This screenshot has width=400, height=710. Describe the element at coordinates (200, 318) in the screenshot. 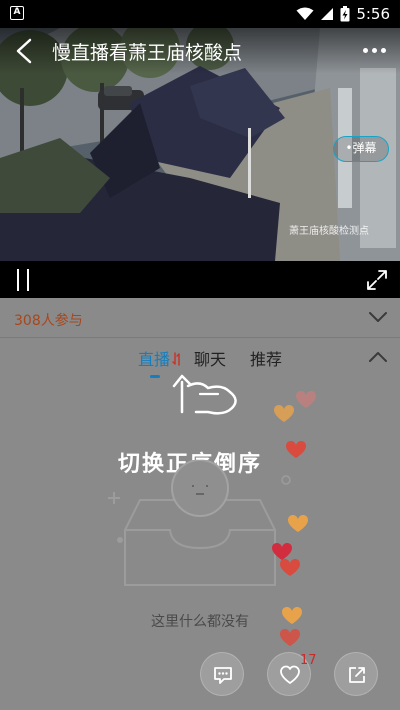

I see `participants-bar: 308人参与` at that location.